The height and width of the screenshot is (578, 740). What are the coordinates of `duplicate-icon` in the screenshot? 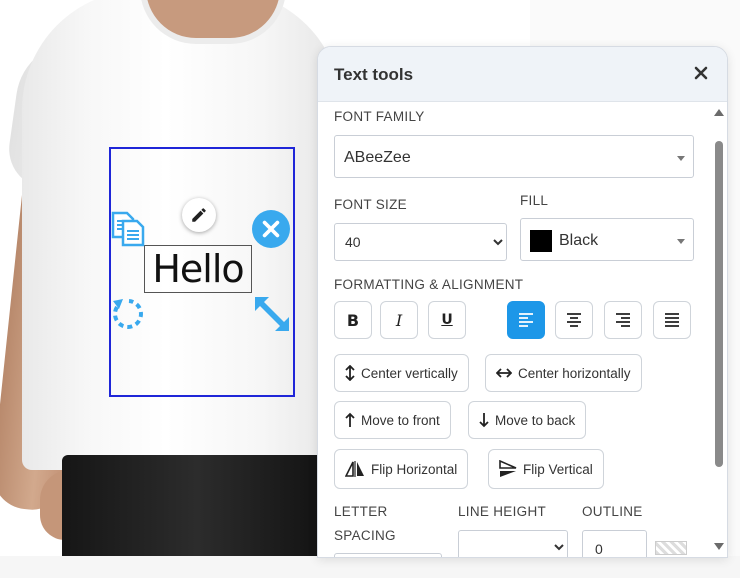 It's located at (129, 229).